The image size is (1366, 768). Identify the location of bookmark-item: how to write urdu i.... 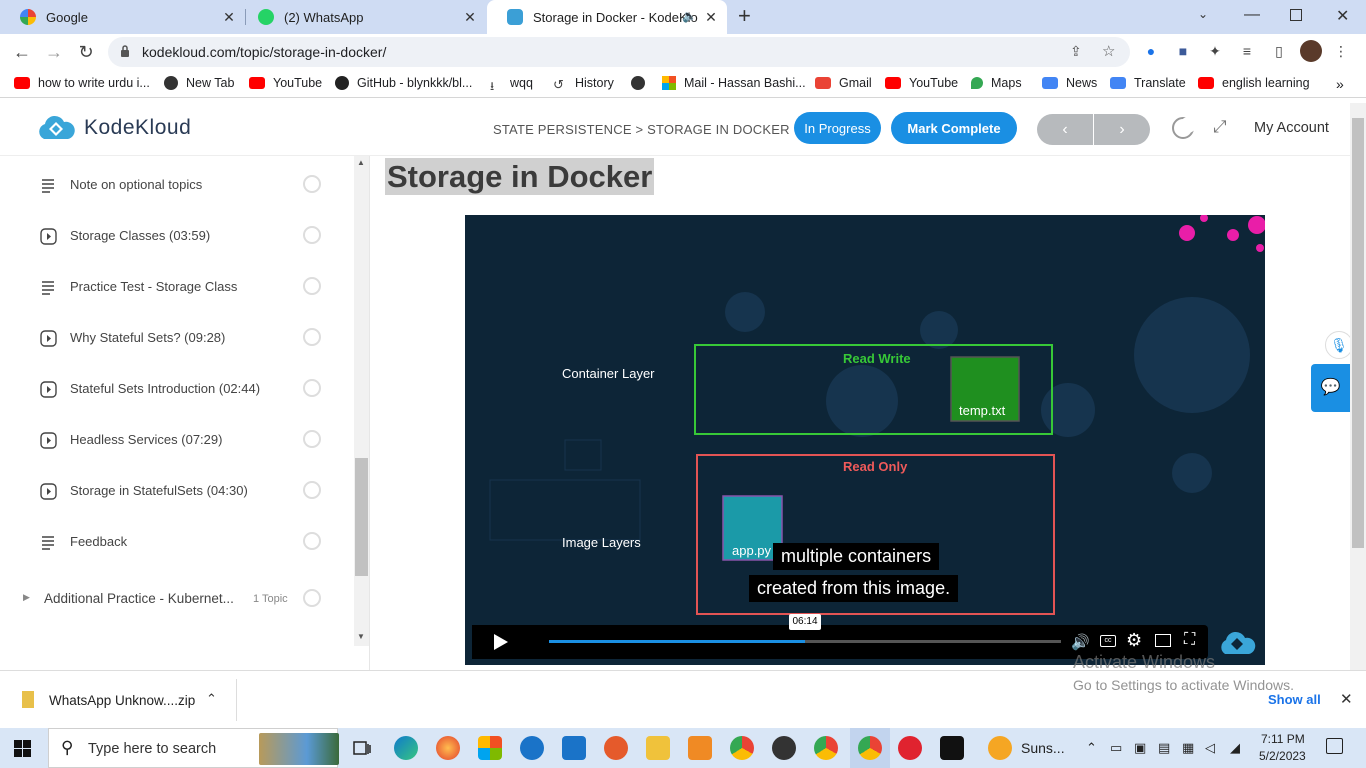
(82, 83).